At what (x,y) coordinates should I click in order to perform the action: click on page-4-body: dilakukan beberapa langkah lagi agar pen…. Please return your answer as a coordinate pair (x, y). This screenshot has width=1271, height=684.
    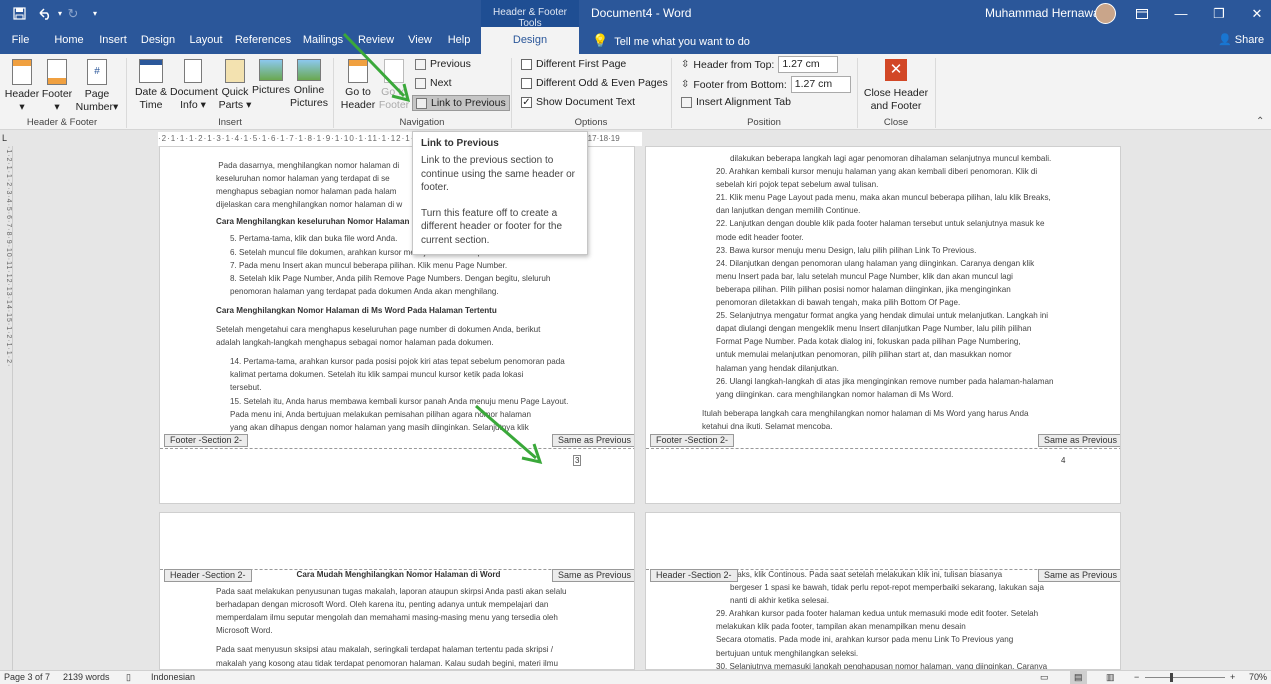
    Looking at the image, I should click on (884, 292).